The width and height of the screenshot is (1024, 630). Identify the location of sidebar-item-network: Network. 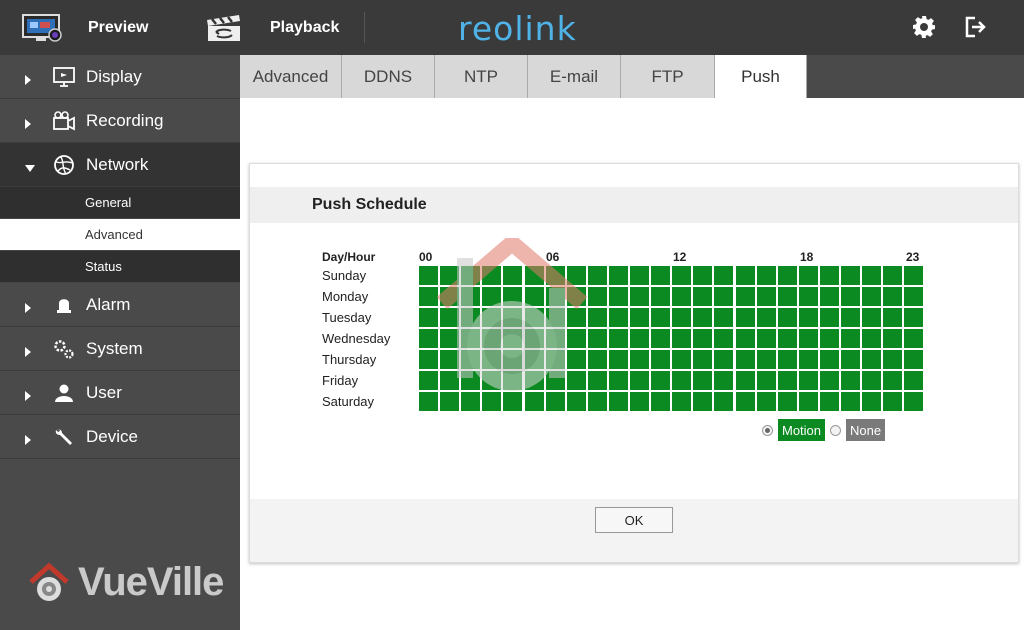
(120, 165).